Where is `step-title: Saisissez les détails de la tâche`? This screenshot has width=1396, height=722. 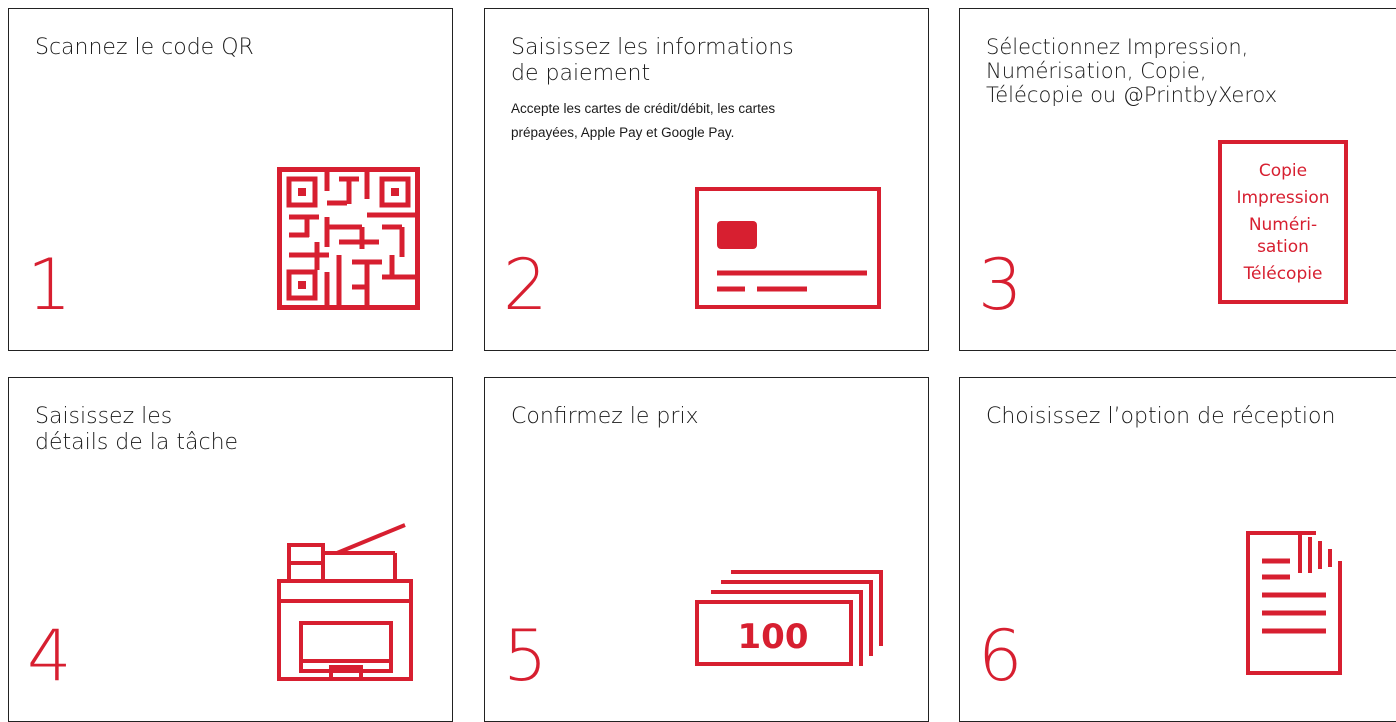 step-title: Saisissez les détails de la tâche is located at coordinates (136, 430).